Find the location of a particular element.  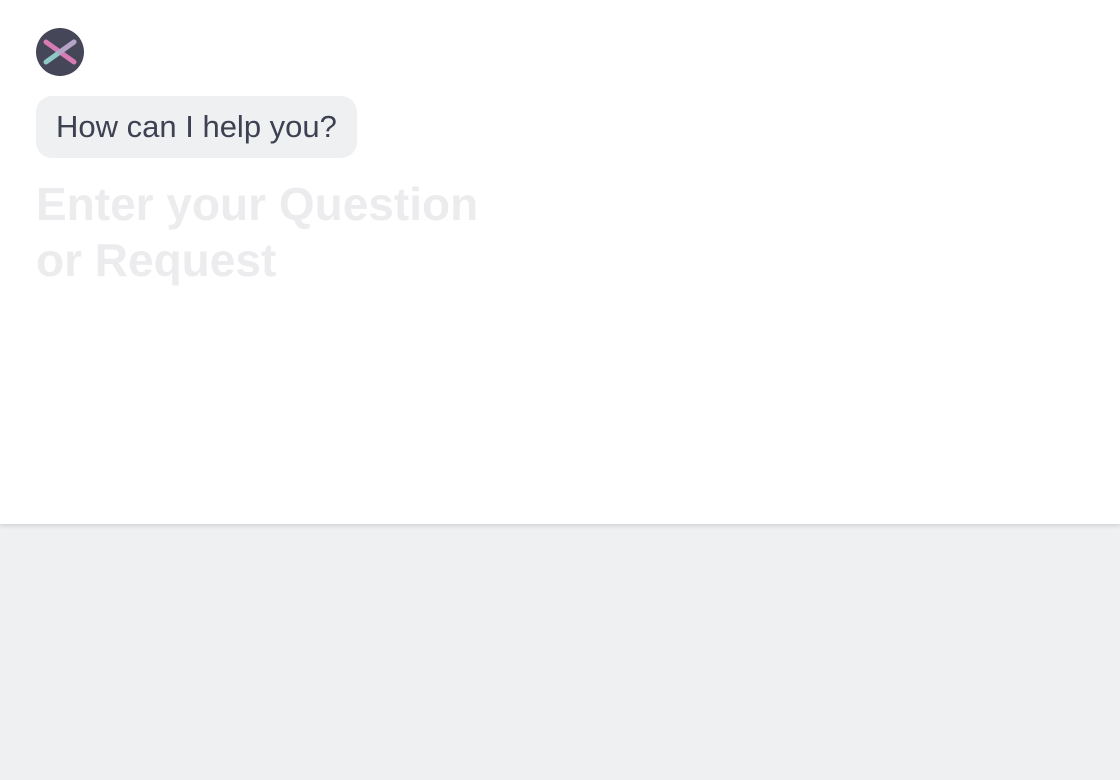

greeting-text: How can I help you? is located at coordinates (196, 126).